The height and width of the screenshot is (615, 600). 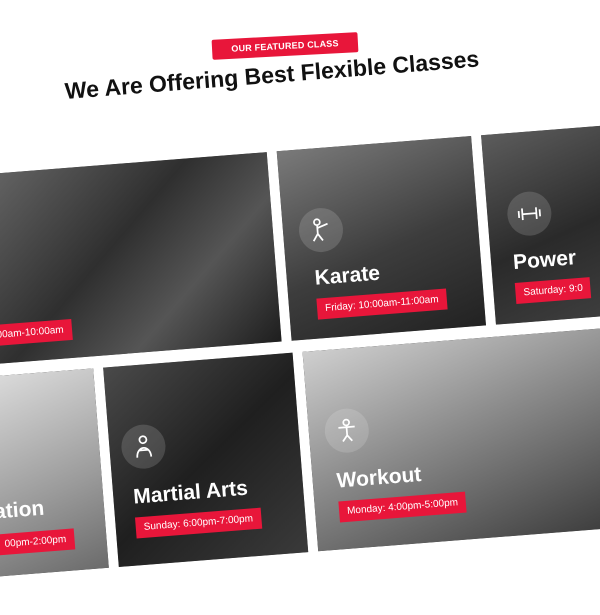 What do you see at coordinates (347, 275) in the screenshot?
I see `class-title: Karate` at bounding box center [347, 275].